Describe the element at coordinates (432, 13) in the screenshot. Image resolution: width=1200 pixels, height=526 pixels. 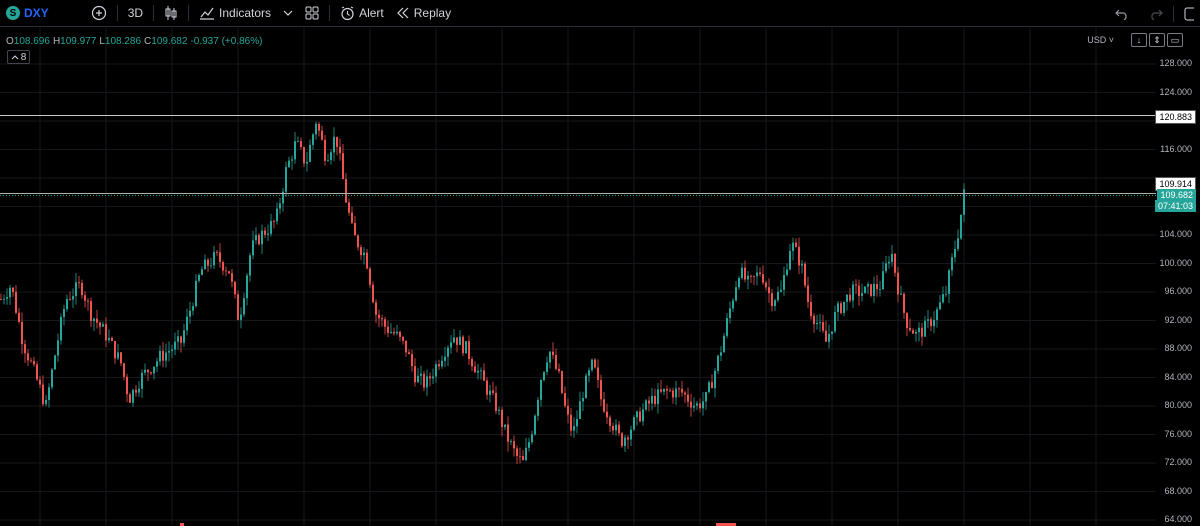
I see `replay-label: Replay` at that location.